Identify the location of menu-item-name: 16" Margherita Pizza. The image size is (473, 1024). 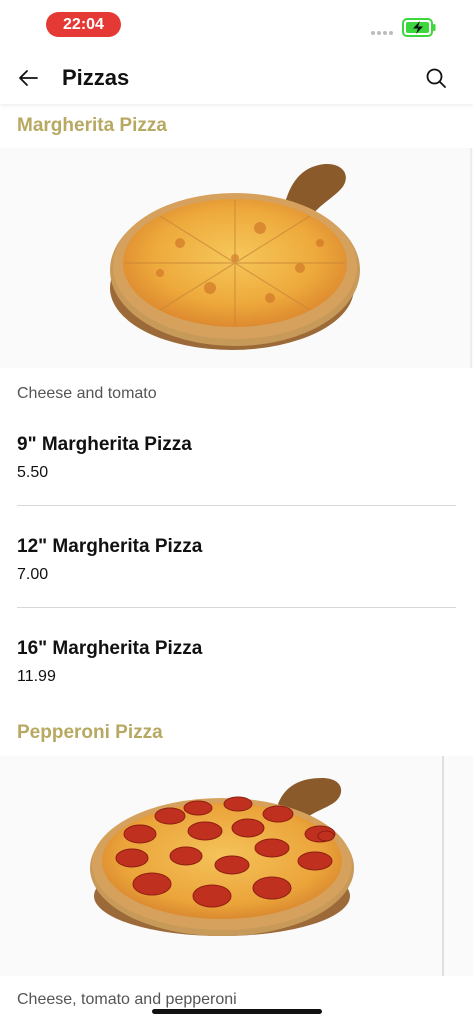
(109, 649).